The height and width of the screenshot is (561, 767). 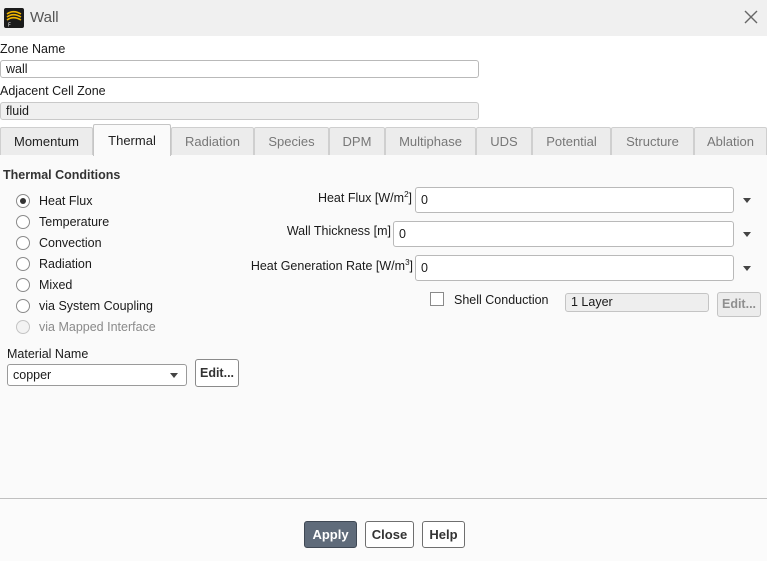 I want to click on tab-radiation: Radiation, so click(x=212, y=141).